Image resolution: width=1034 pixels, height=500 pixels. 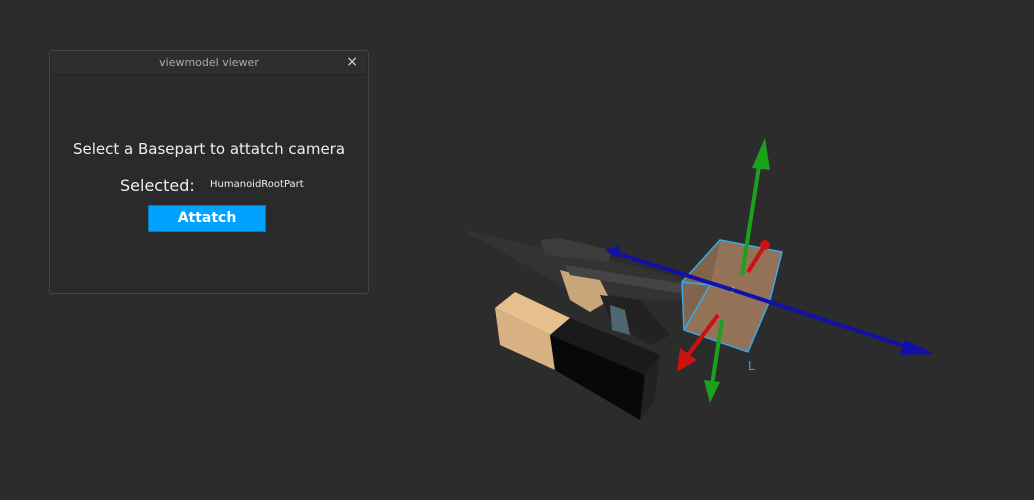 I want to click on title-bar: viewmodel viewer ×, so click(x=209, y=63).